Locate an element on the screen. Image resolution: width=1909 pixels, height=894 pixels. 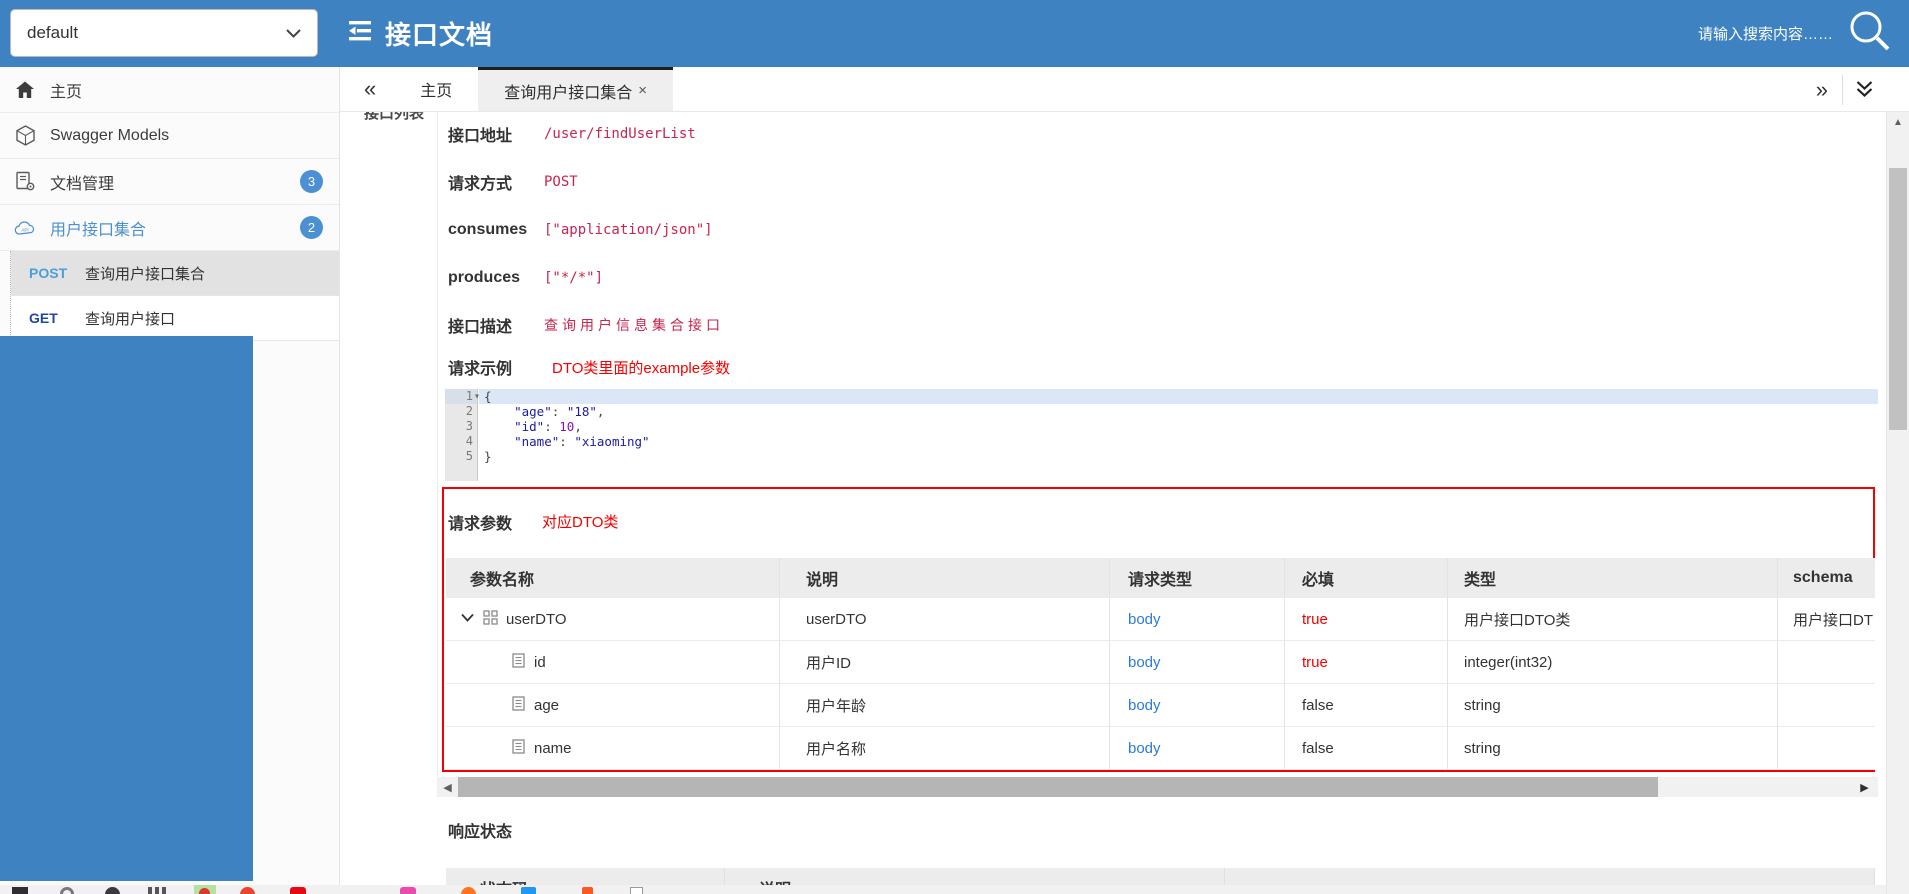
app-logo: 接口文档 is located at coordinates (421, 33).